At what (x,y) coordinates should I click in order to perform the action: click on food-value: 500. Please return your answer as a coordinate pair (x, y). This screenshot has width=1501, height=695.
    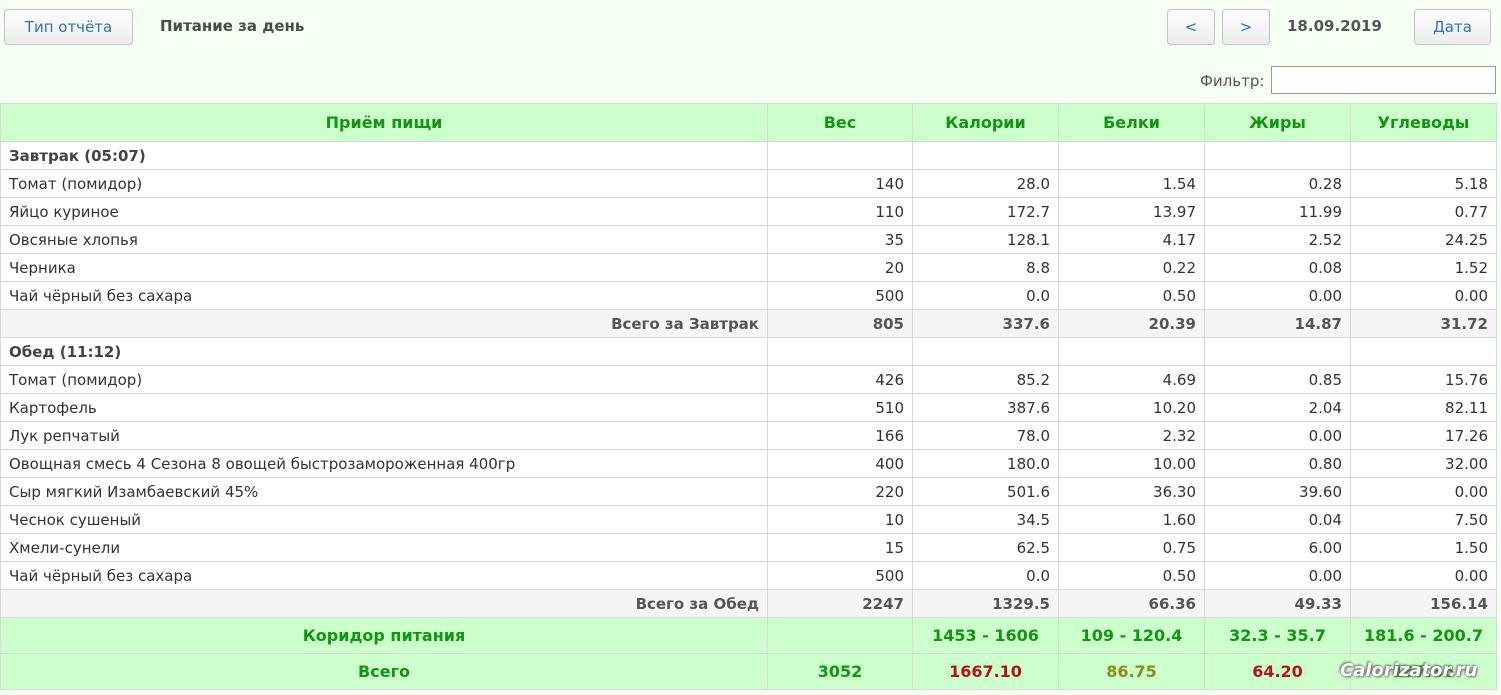
    Looking at the image, I should click on (840, 575).